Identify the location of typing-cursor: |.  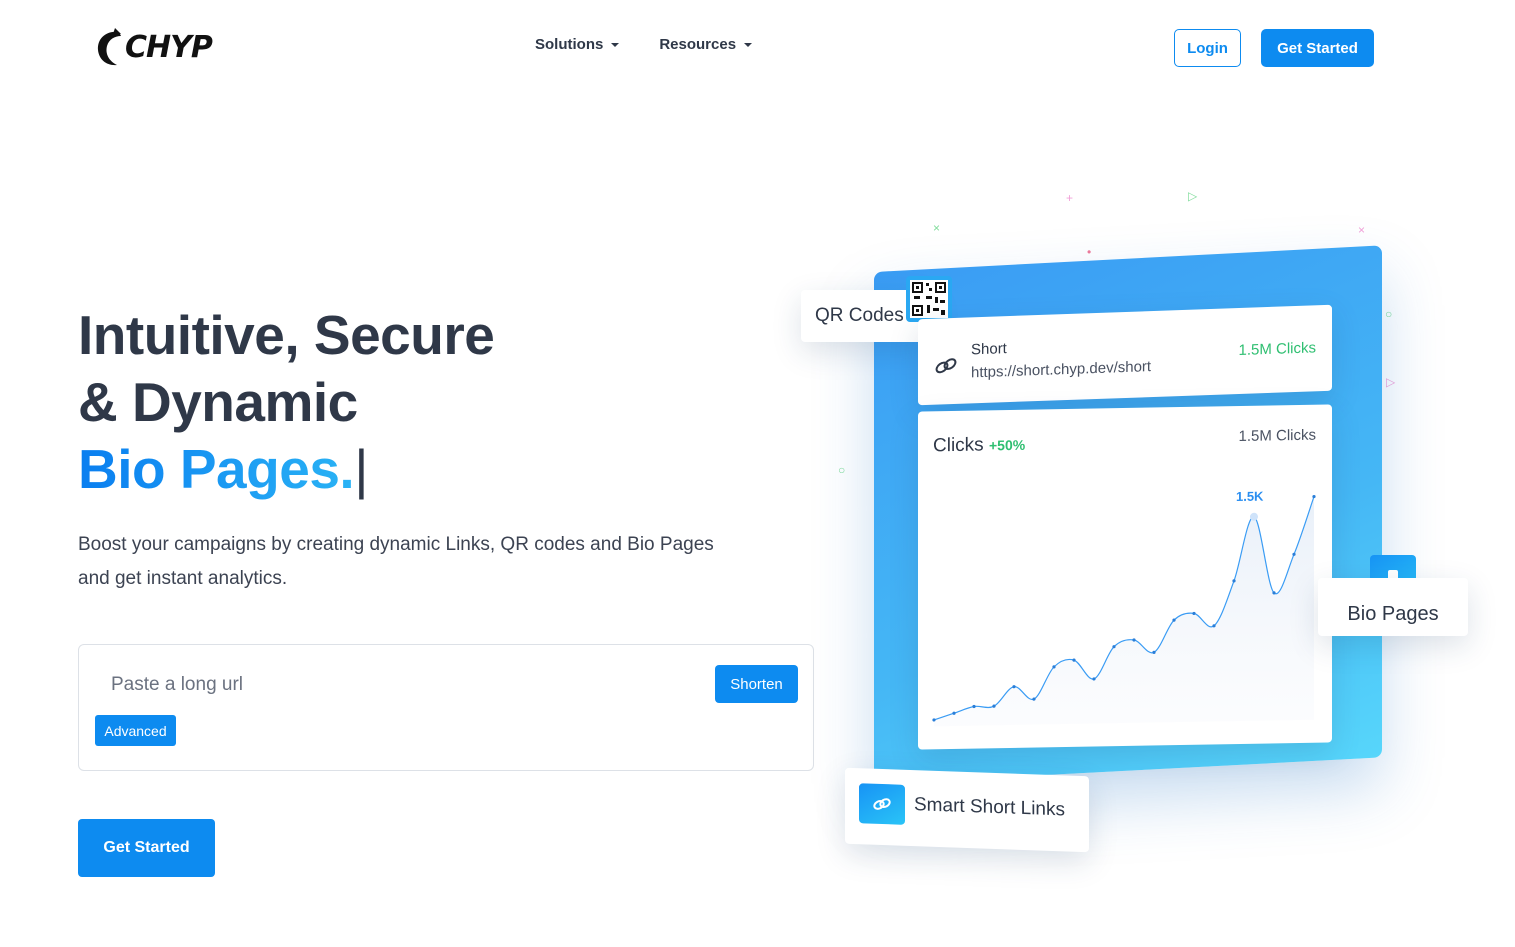
(361, 469).